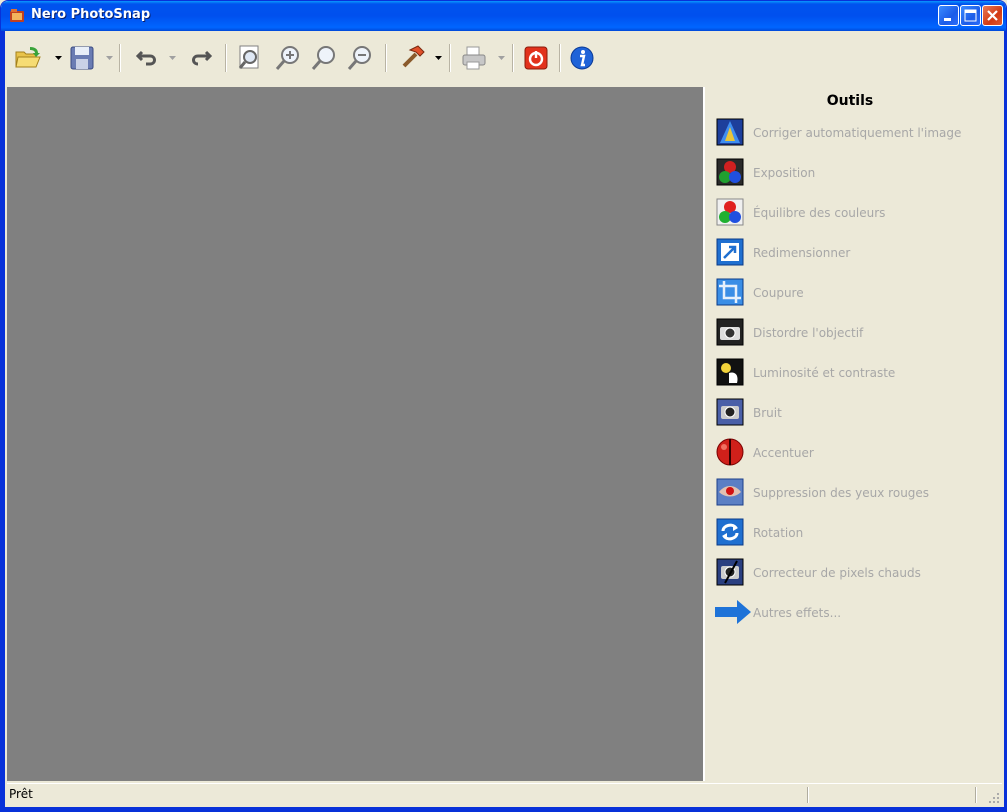  I want to click on maximize-icon, so click(970, 15).